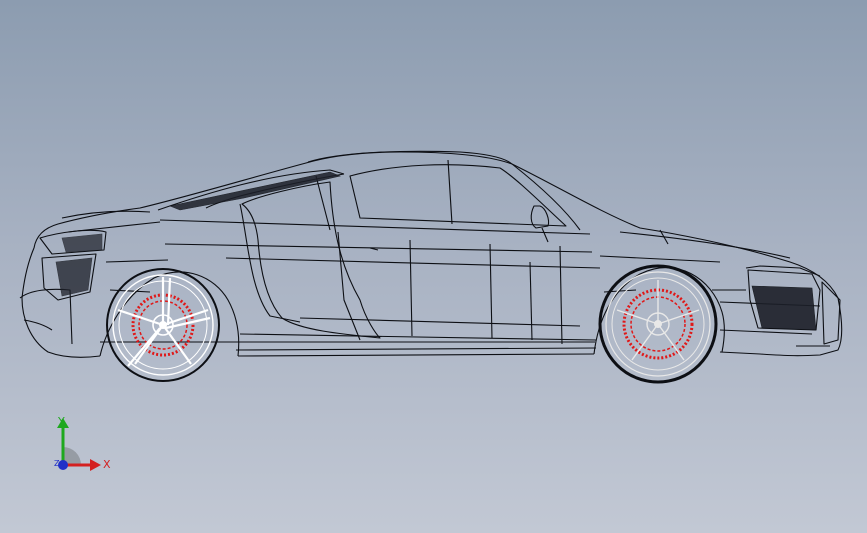 This screenshot has width=867, height=533. What do you see at coordinates (63, 465) in the screenshot?
I see `z-axis-dot` at bounding box center [63, 465].